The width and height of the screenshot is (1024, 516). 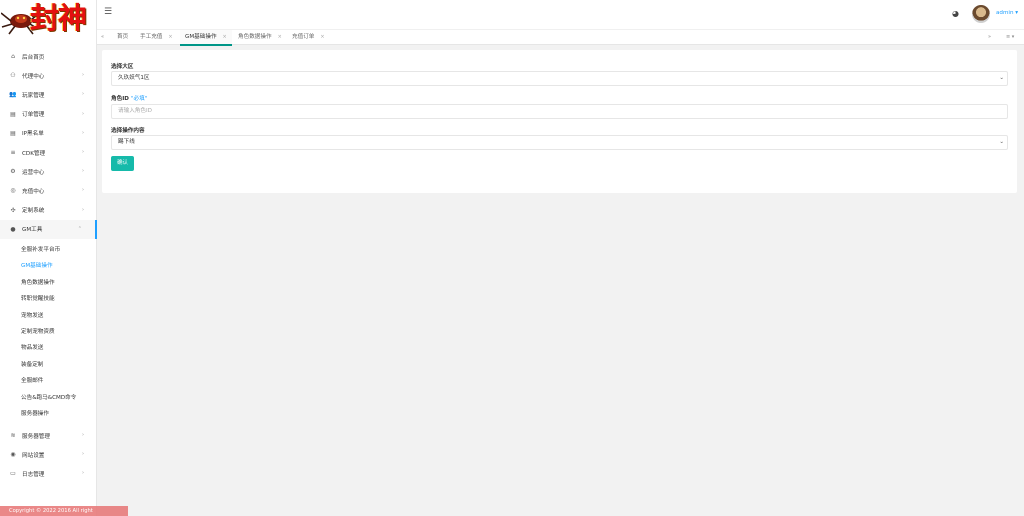 What do you see at coordinates (48, 299) in the screenshot?
I see `submenu-item: 转职觉醒技能` at bounding box center [48, 299].